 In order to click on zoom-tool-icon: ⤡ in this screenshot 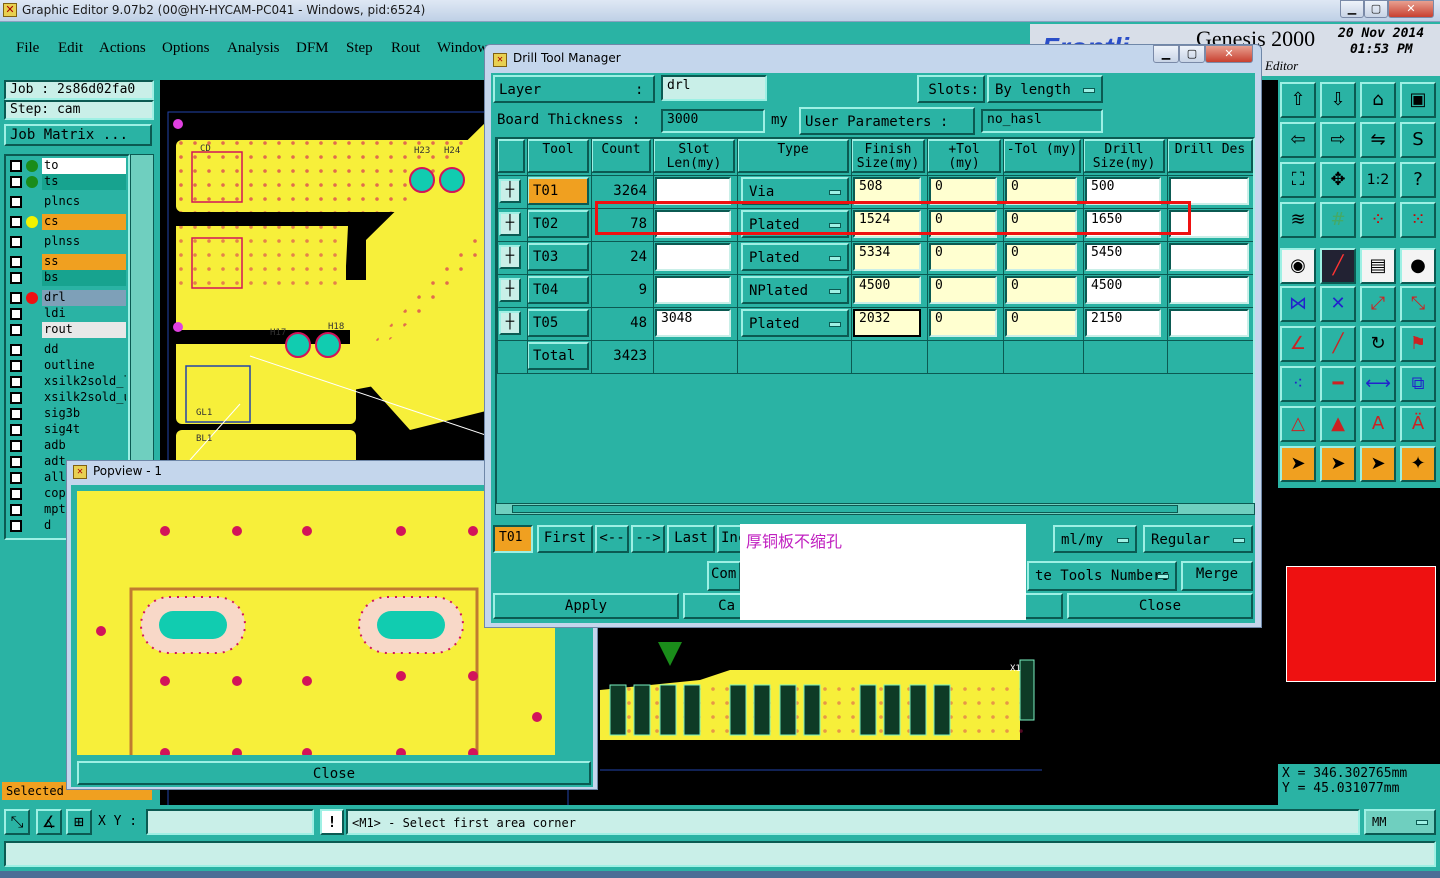, I will do `click(17, 822)`.